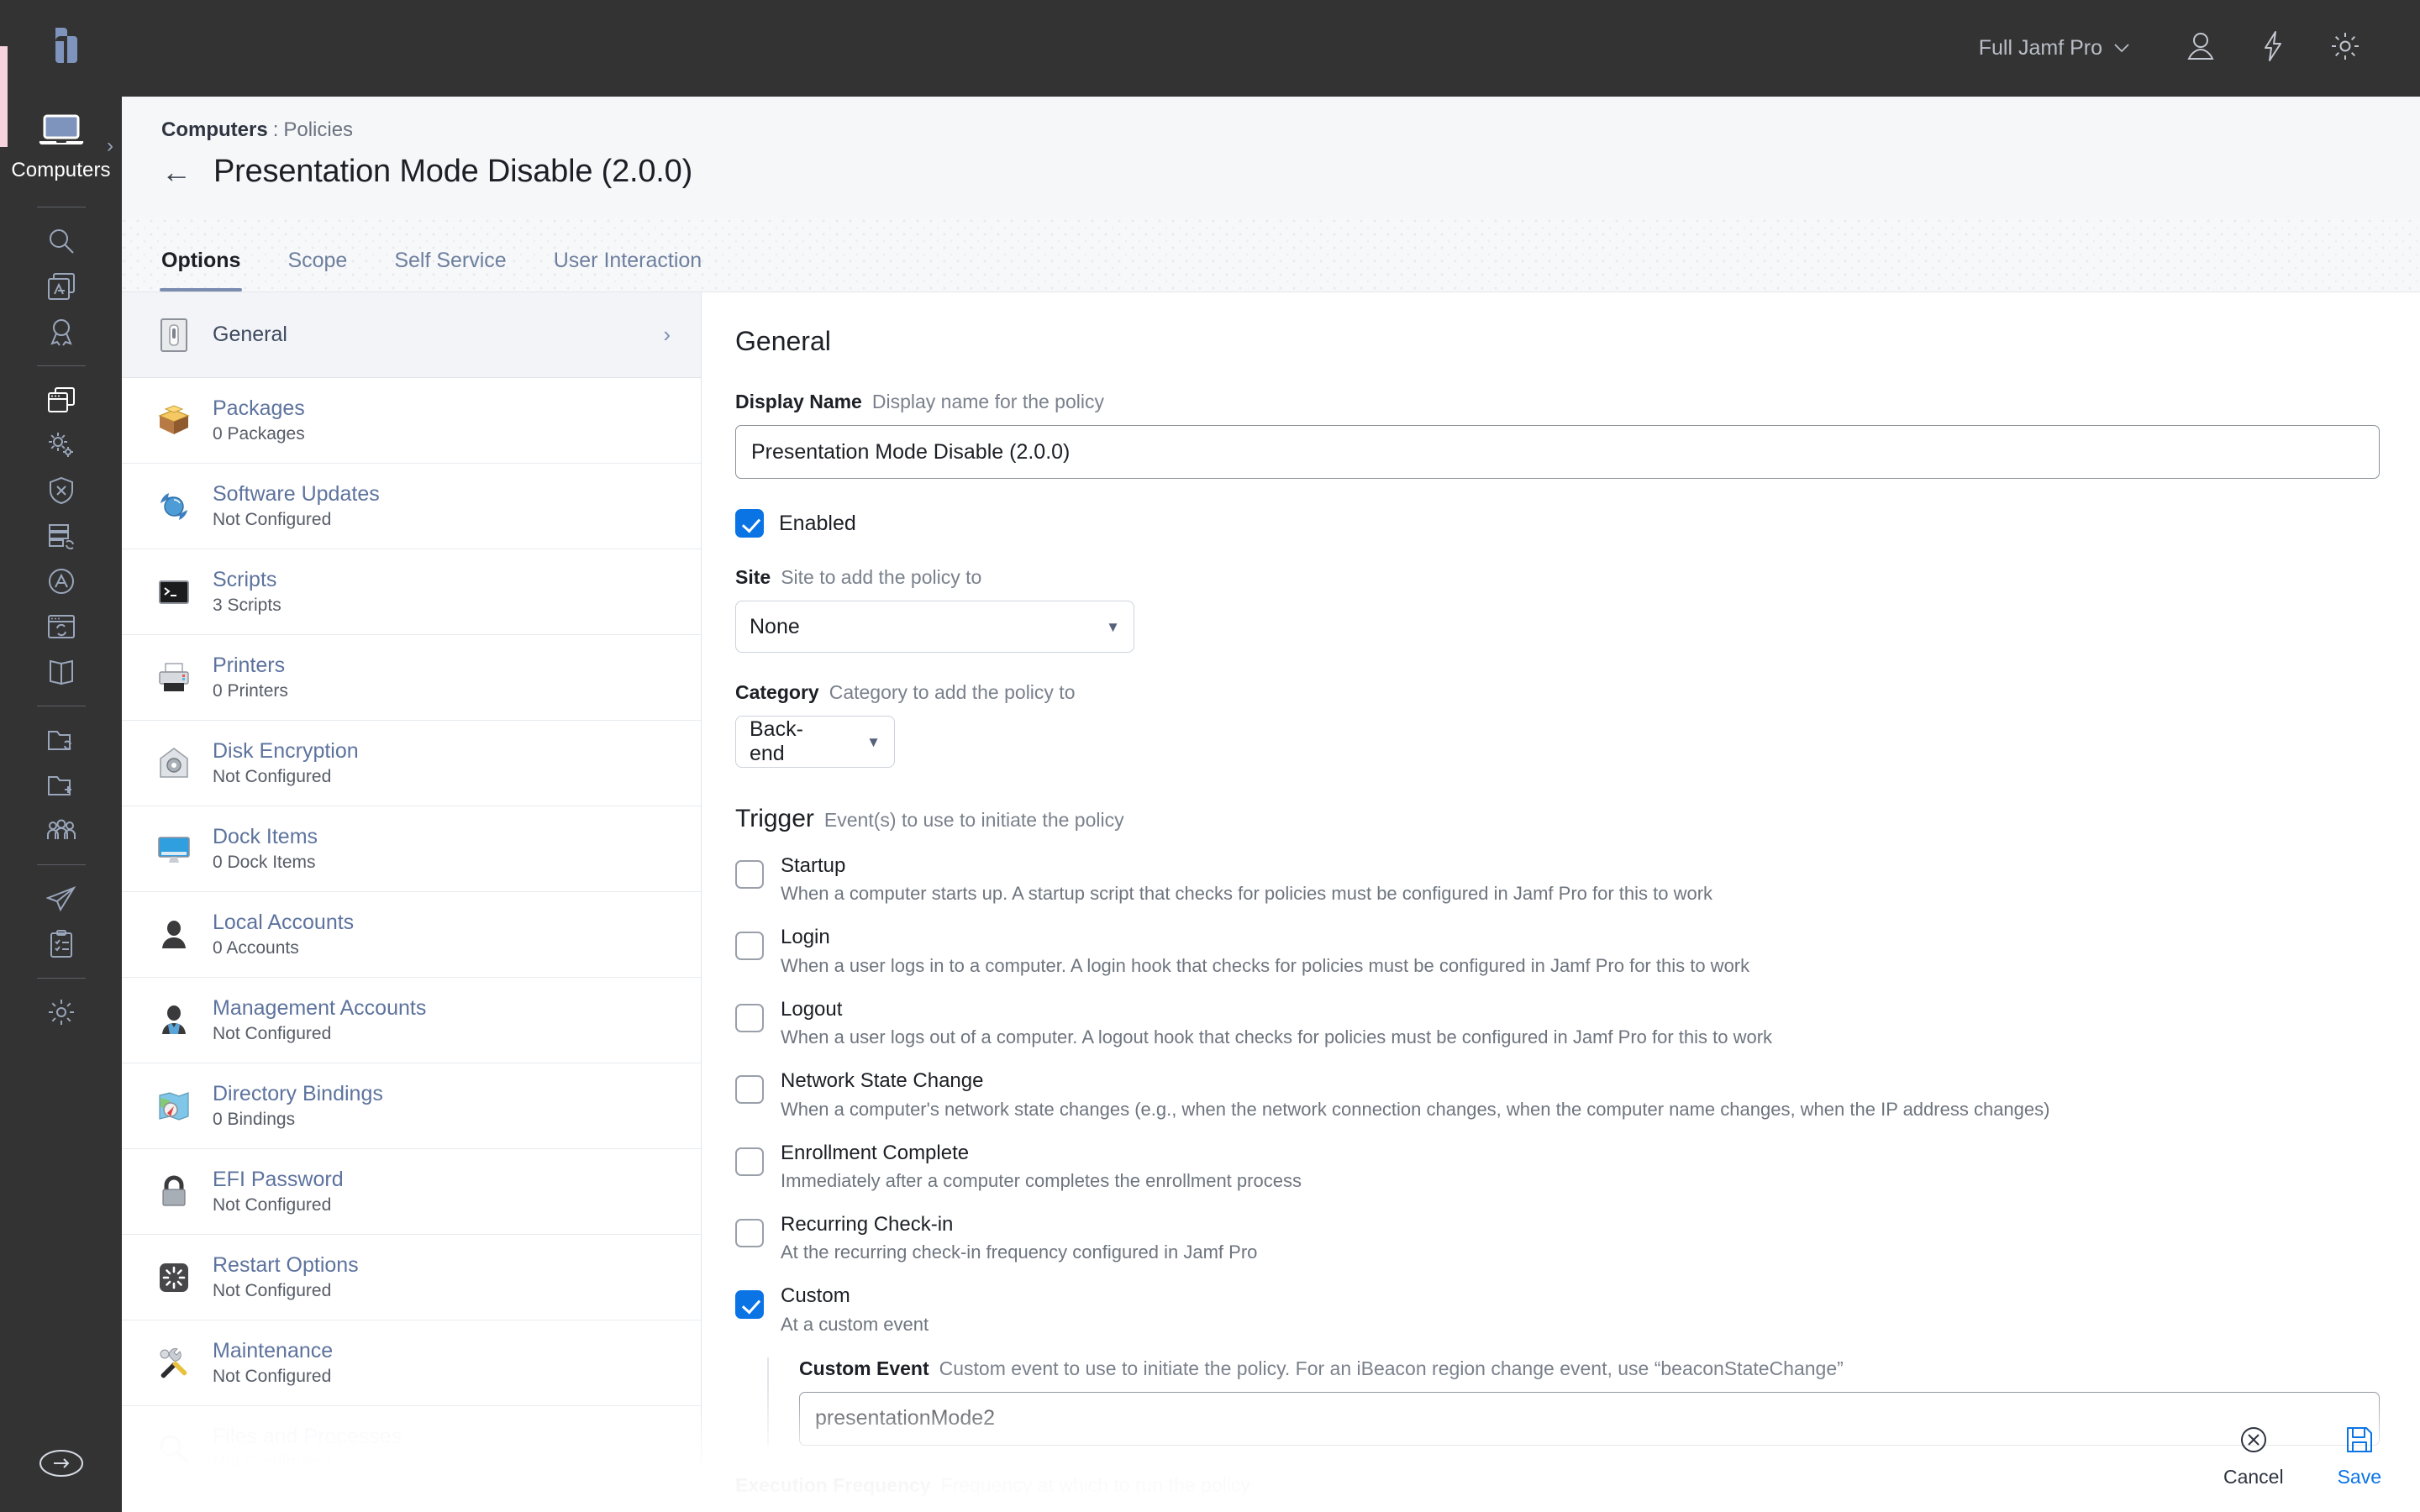 This screenshot has width=2420, height=1512. I want to click on option-row-files-and-processes: Files and Processes Not Configured, so click(412, 1449).